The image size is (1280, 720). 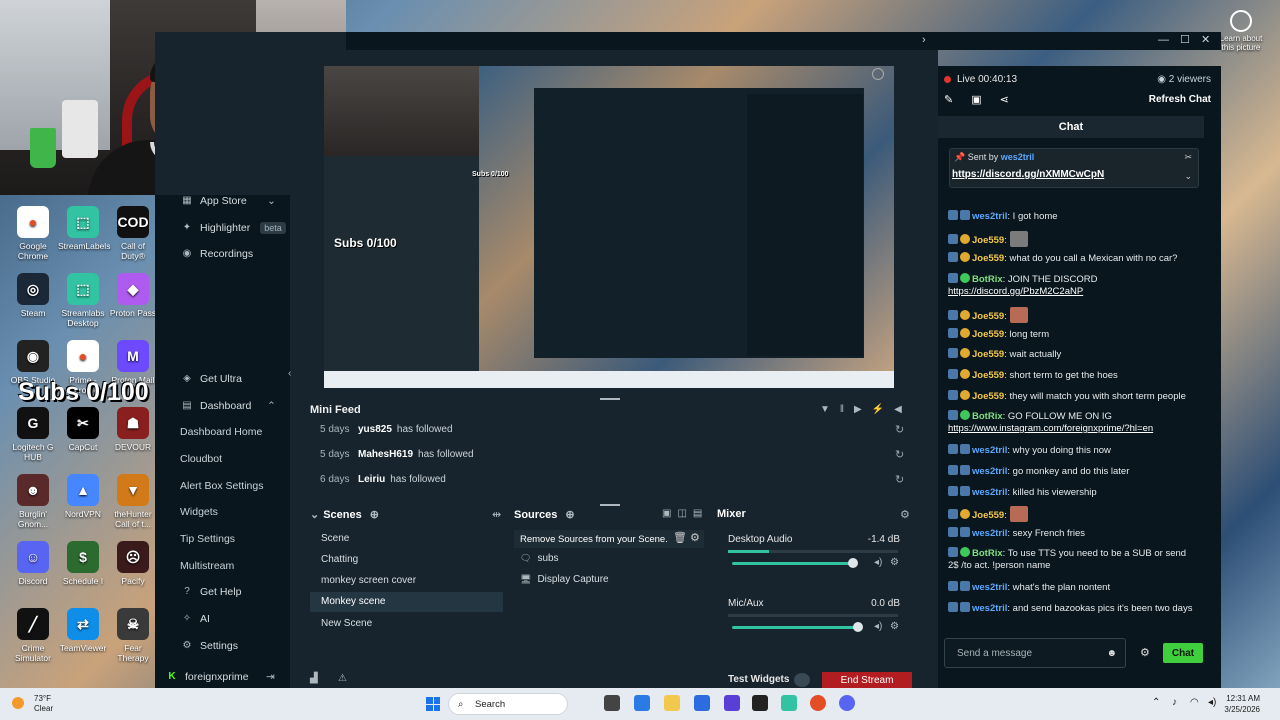 What do you see at coordinates (33, 563) in the screenshot?
I see `desktop-icon: ☺ Discord` at bounding box center [33, 563].